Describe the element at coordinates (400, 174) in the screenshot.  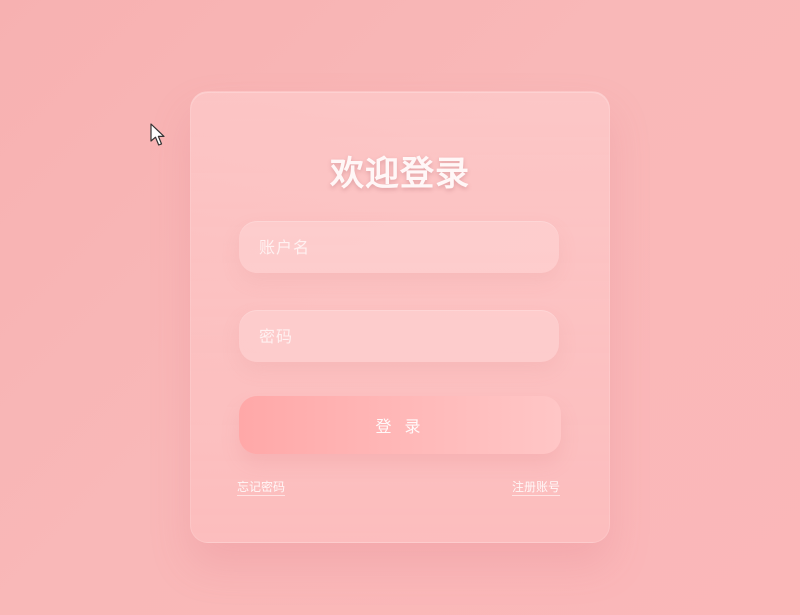
I see `login-title: 欢迎登录` at that location.